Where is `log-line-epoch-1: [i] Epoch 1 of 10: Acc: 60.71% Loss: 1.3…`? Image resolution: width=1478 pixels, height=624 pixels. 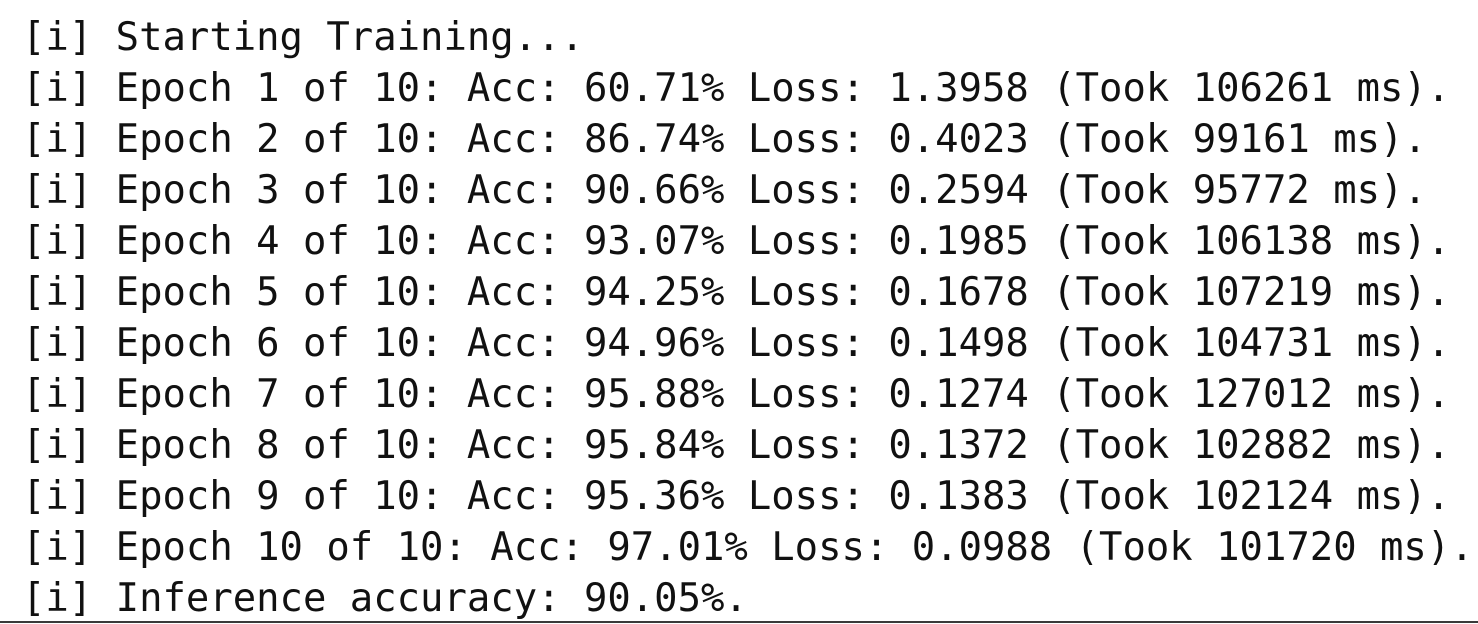 log-line-epoch-1: [i] Epoch 1 of 10: Acc: 60.71% Loss: 1.3… is located at coordinates (736, 88).